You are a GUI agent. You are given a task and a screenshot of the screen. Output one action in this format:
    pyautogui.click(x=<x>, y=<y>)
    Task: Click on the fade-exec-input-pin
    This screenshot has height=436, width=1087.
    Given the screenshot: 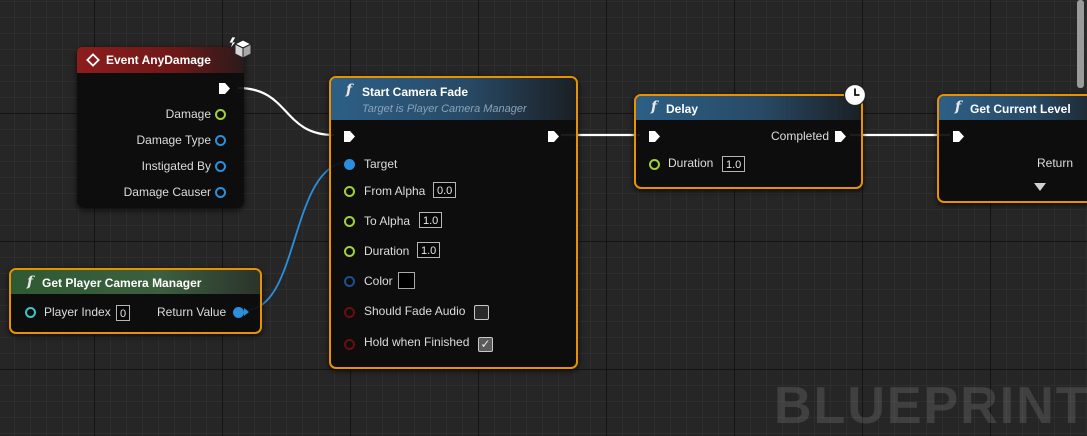 What is the action you would take?
    pyautogui.click(x=349, y=136)
    